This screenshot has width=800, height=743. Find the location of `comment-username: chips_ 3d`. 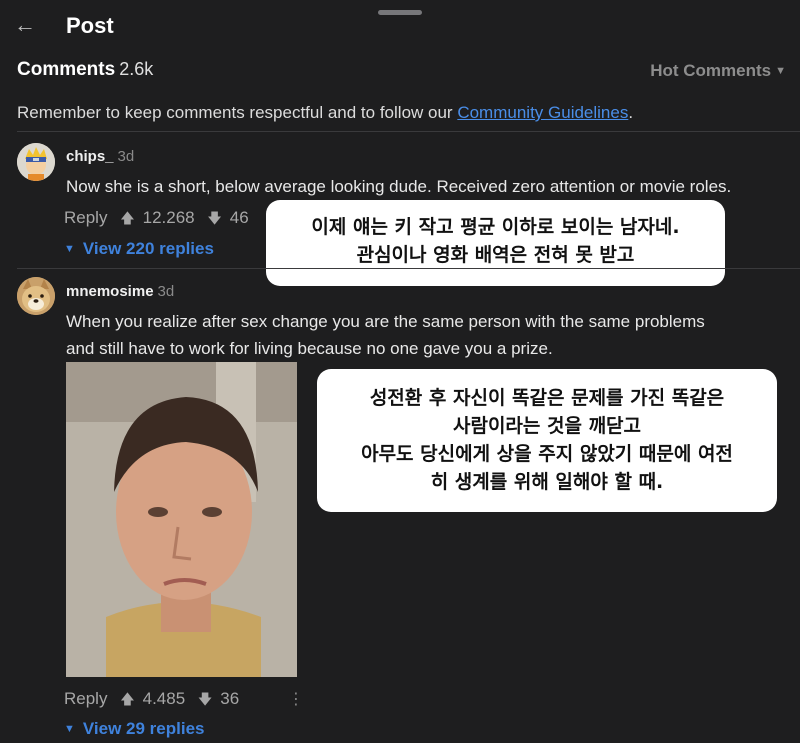

comment-username: chips_ 3d is located at coordinates (100, 156).